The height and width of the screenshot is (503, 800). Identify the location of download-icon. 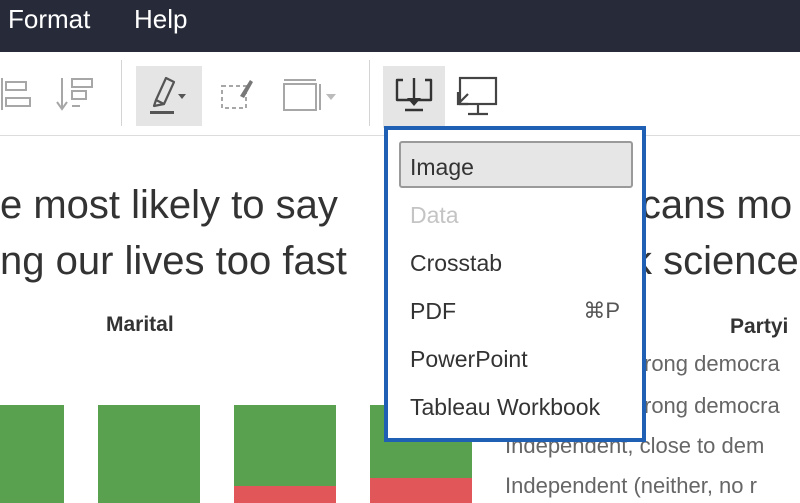
(414, 97).